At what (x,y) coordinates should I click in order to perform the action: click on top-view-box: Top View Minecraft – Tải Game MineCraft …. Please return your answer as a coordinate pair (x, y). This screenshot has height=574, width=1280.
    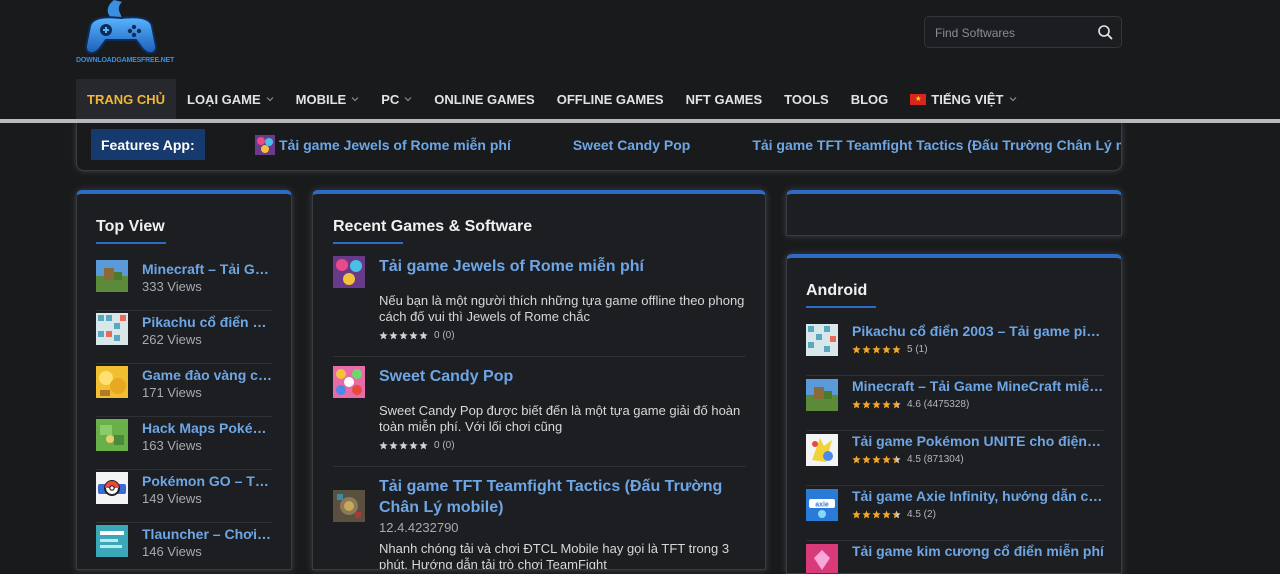
    Looking at the image, I should click on (184, 380).